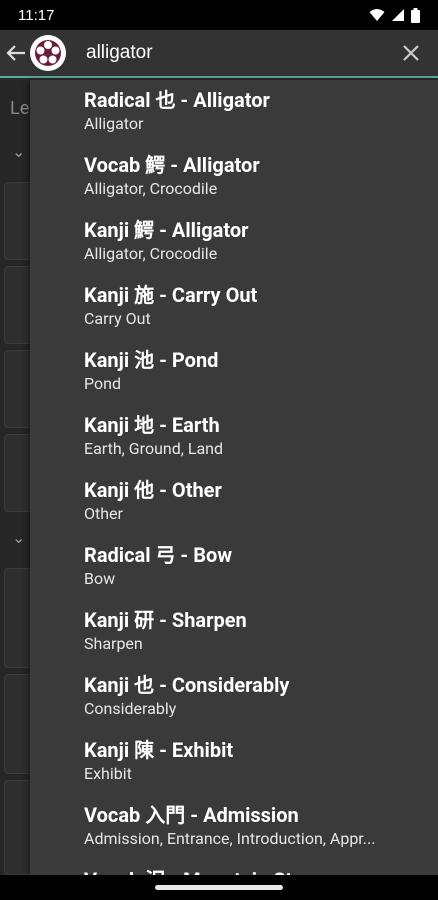 Image resolution: width=438 pixels, height=900 pixels. I want to click on result-title: Kanji 也 - Considerably, so click(187, 685).